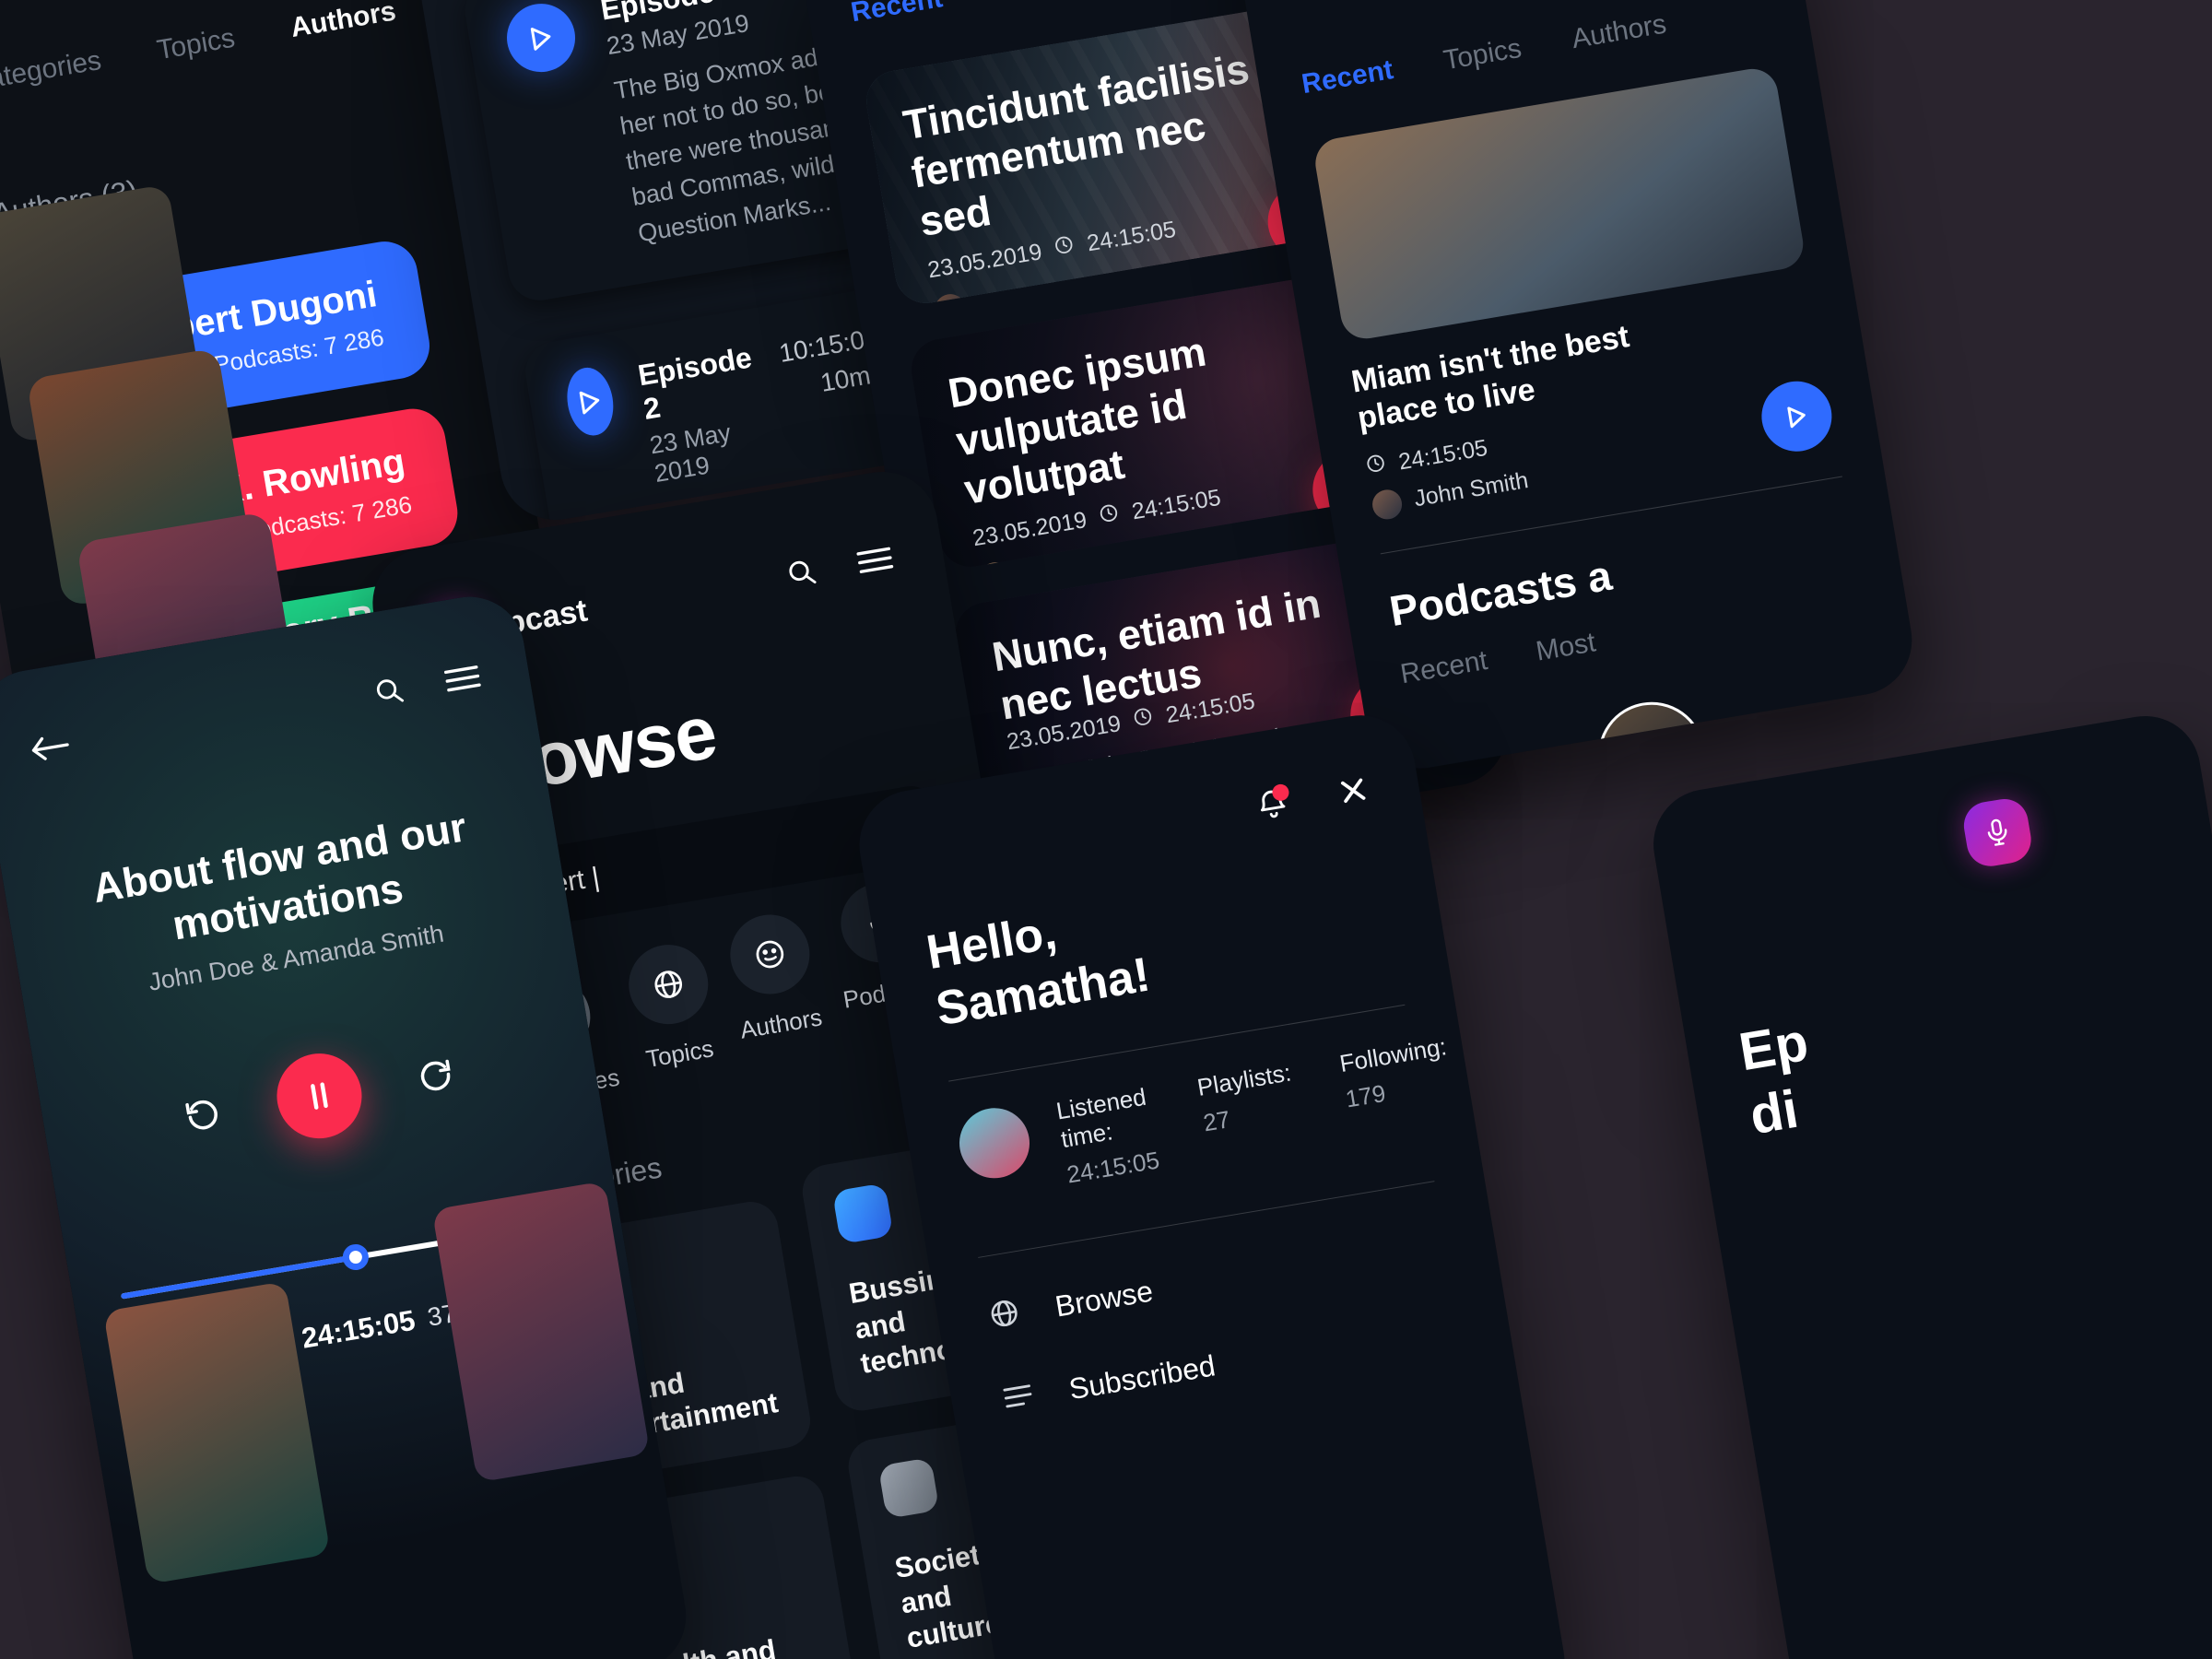 The image size is (2212, 1659). What do you see at coordinates (1160, 944) in the screenshot?
I see `greeting: Hello, Samatha!` at bounding box center [1160, 944].